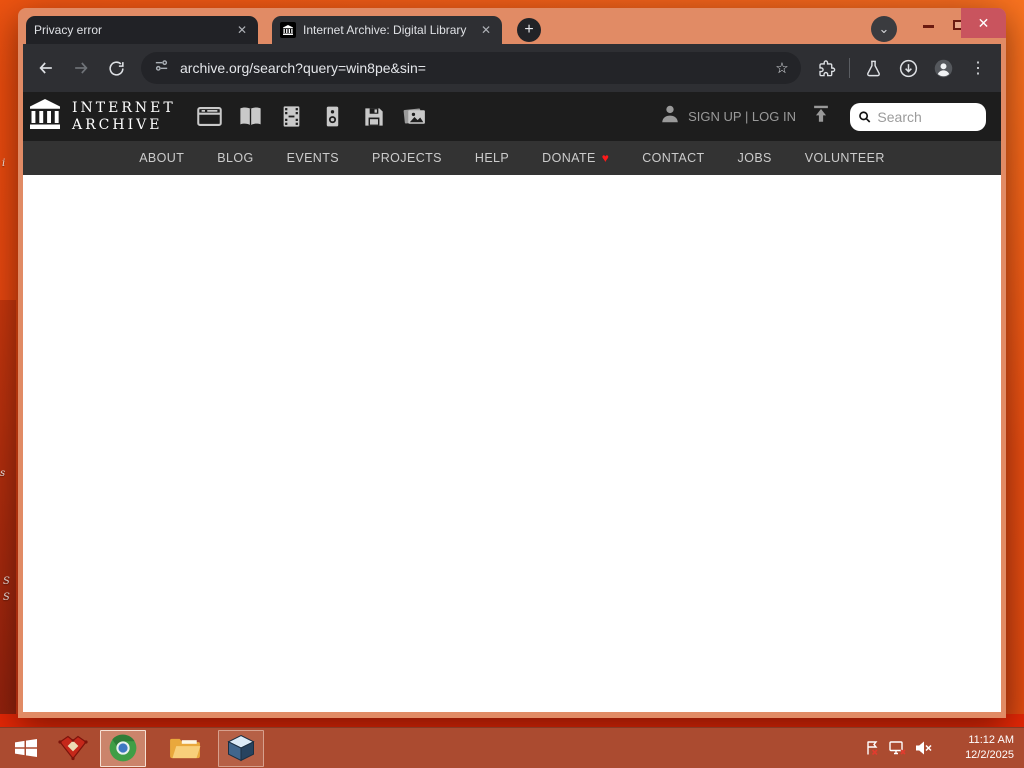  What do you see at coordinates (849, 68) in the screenshot?
I see `toolbar-divider` at bounding box center [849, 68].